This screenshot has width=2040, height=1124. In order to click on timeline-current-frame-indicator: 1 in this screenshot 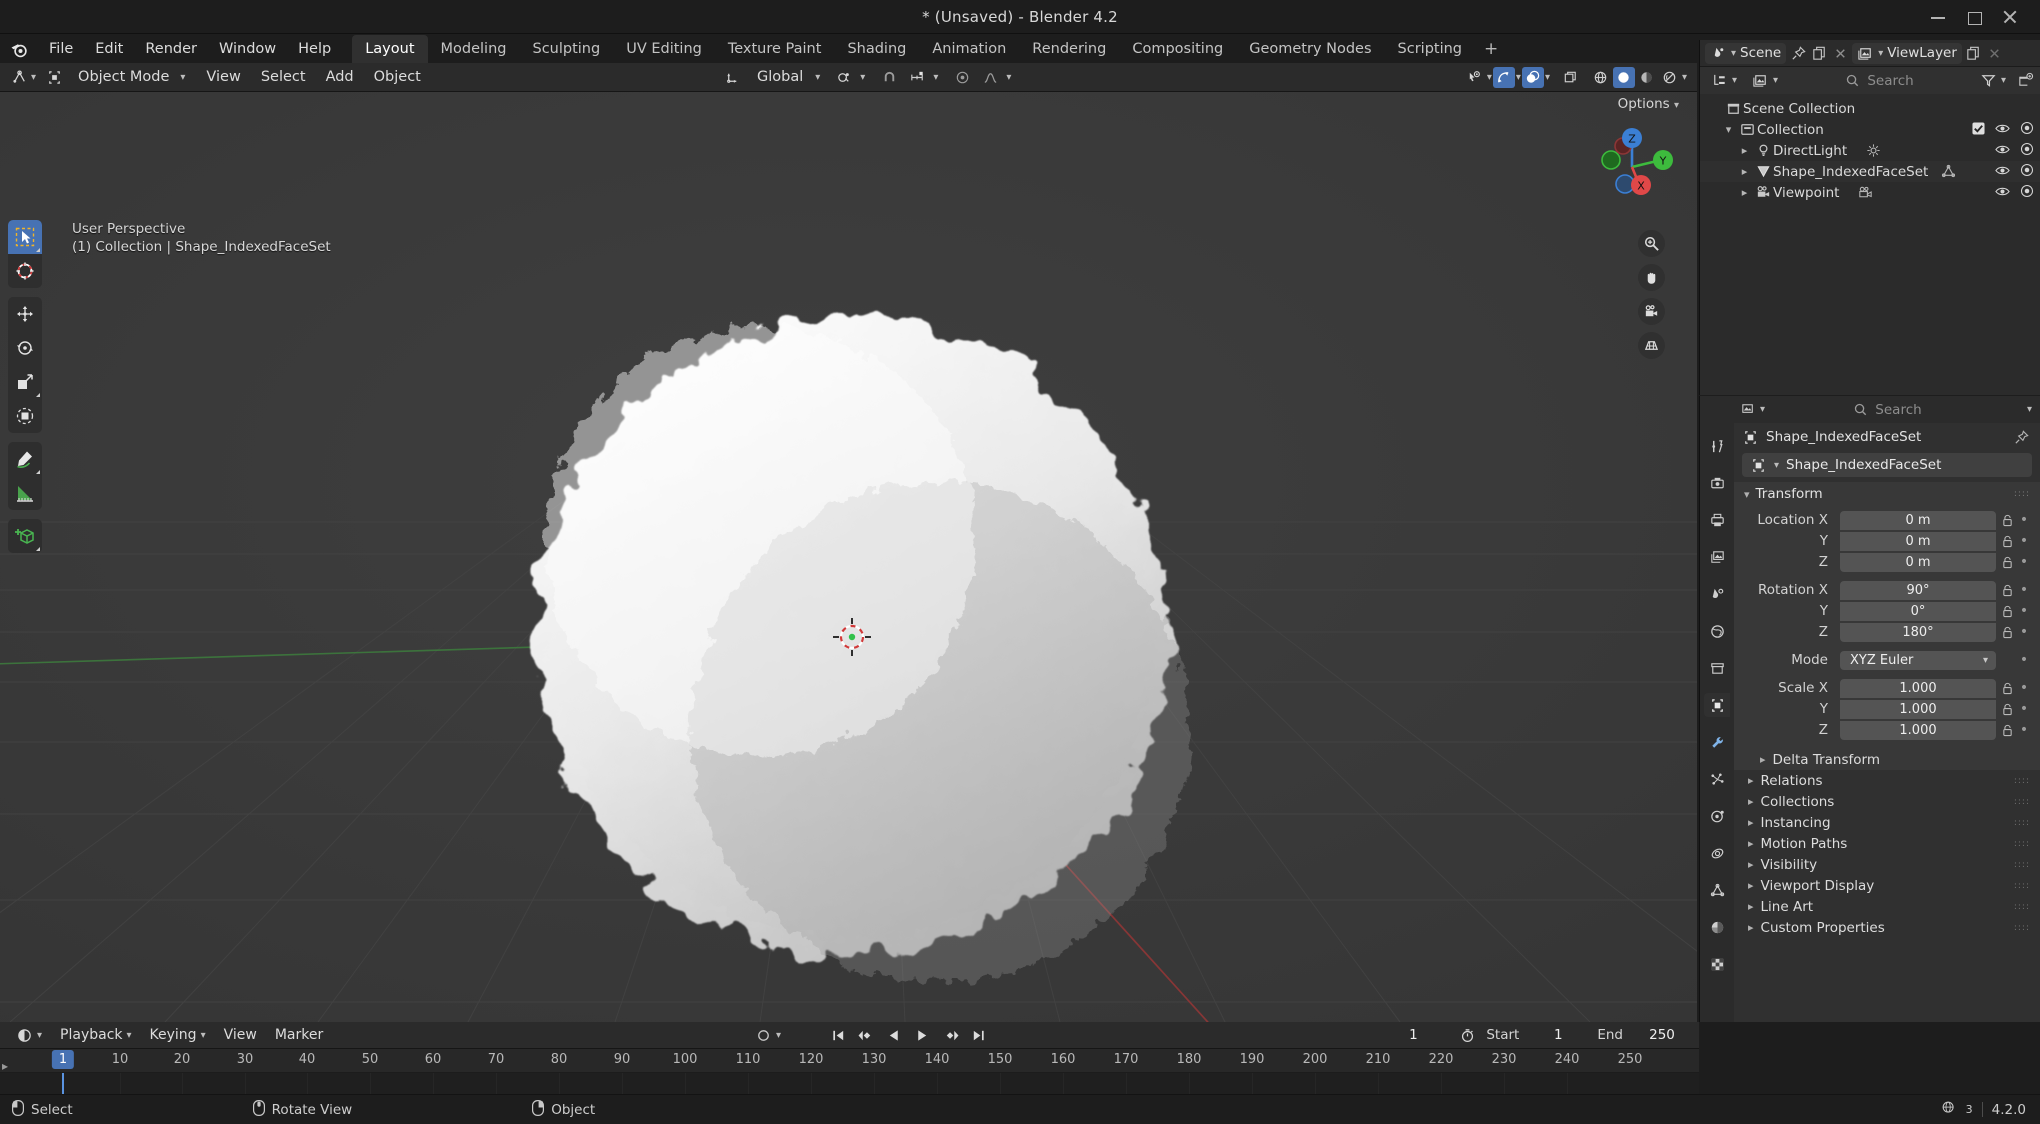, I will do `click(63, 1059)`.